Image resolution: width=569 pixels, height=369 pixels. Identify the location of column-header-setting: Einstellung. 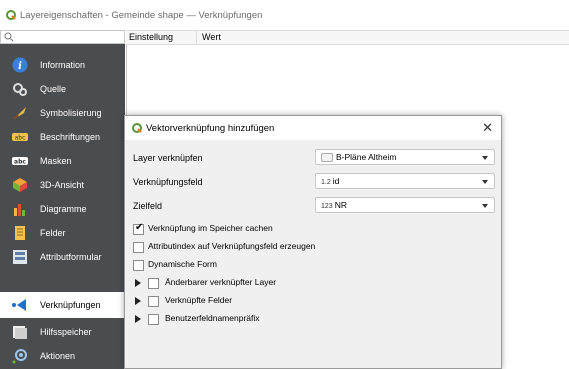
(151, 37).